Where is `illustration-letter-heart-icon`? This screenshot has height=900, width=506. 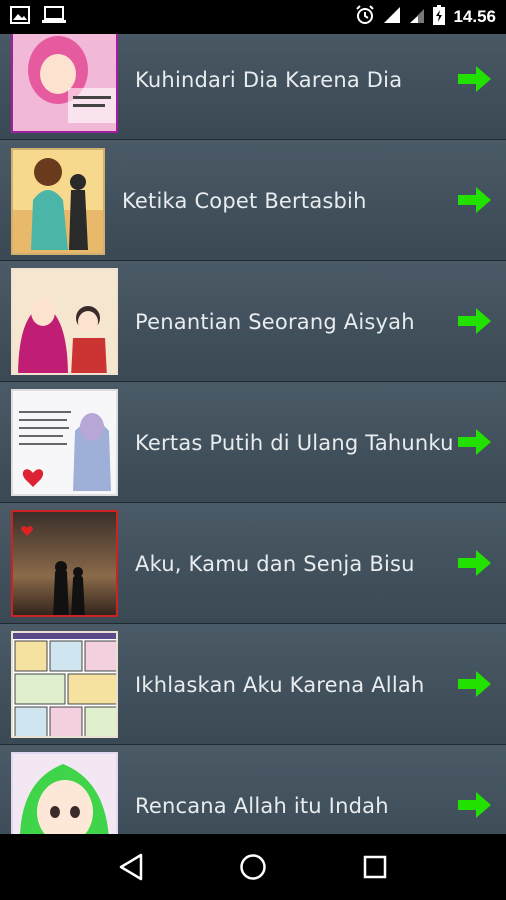
illustration-letter-heart-icon is located at coordinates (64, 442).